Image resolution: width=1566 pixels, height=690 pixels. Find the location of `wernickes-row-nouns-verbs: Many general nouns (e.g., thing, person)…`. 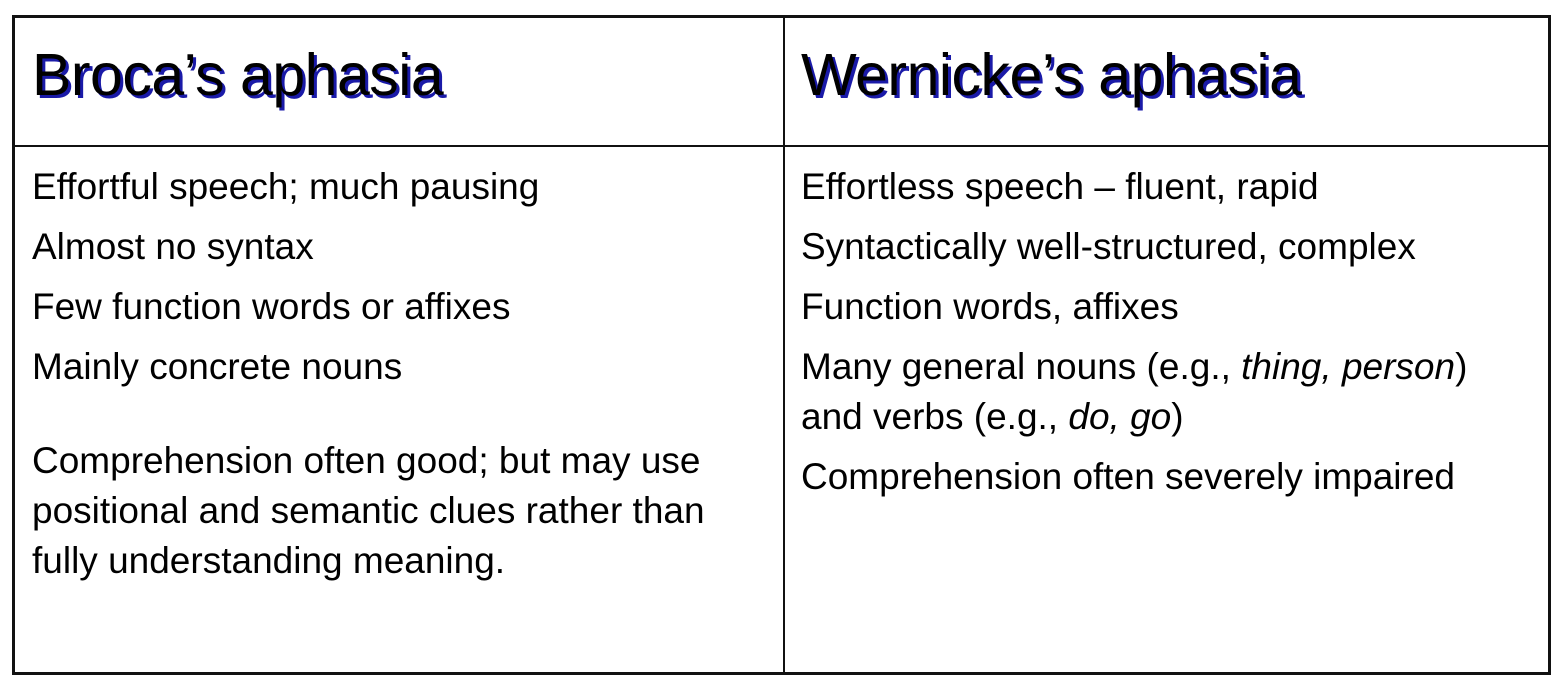

wernickes-row-nouns-verbs: Many general nouns (e.g., thing, person)… is located at coordinates (1168, 392).